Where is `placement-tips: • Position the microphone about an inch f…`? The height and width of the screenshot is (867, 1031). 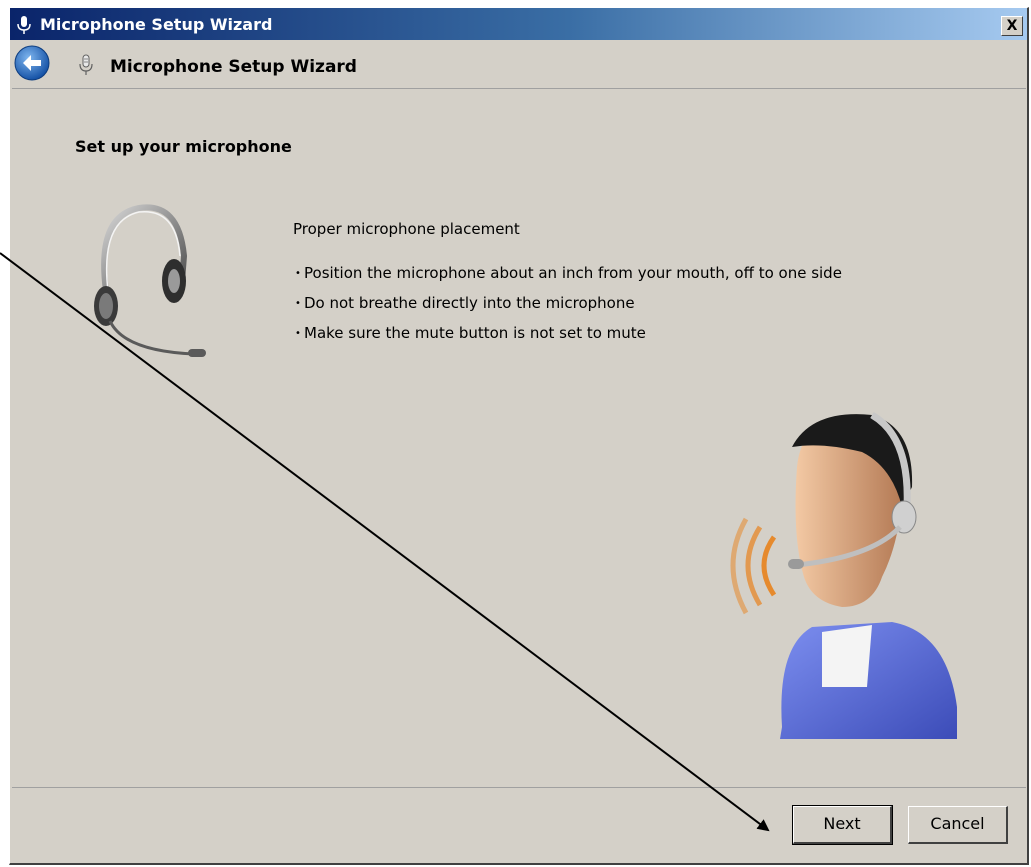
placement-tips: • Position the microphone about an inch f… is located at coordinates (568, 308).